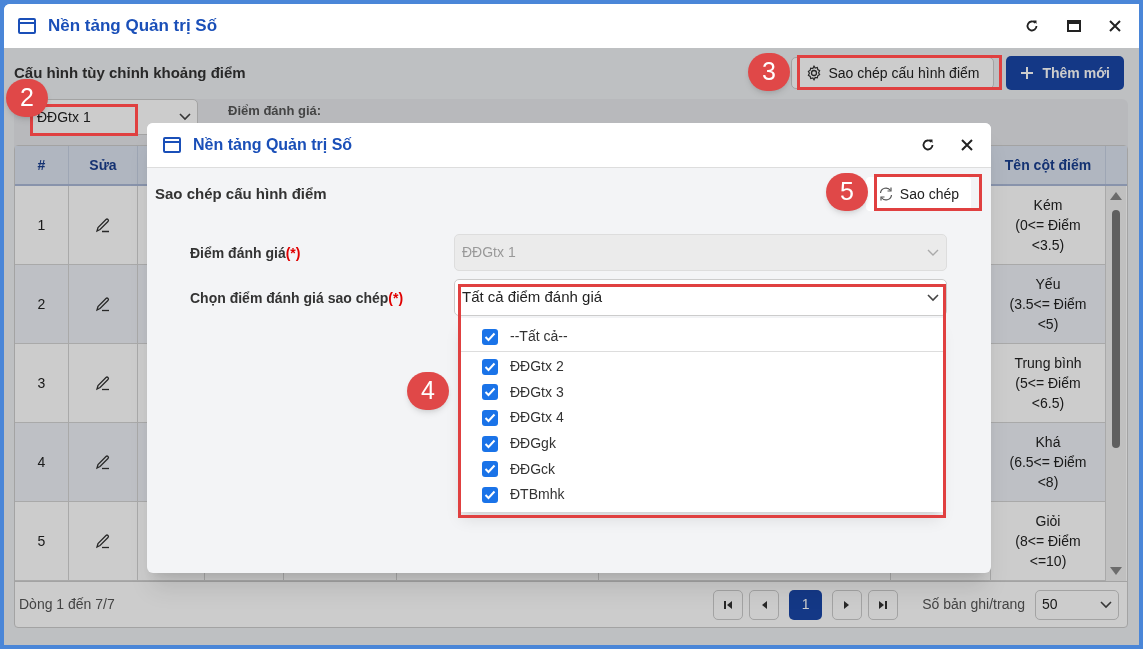 Image resolution: width=1143 pixels, height=649 pixels. What do you see at coordinates (275, 111) in the screenshot?
I see `filter-label: Điểm đánh giá:` at bounding box center [275, 111].